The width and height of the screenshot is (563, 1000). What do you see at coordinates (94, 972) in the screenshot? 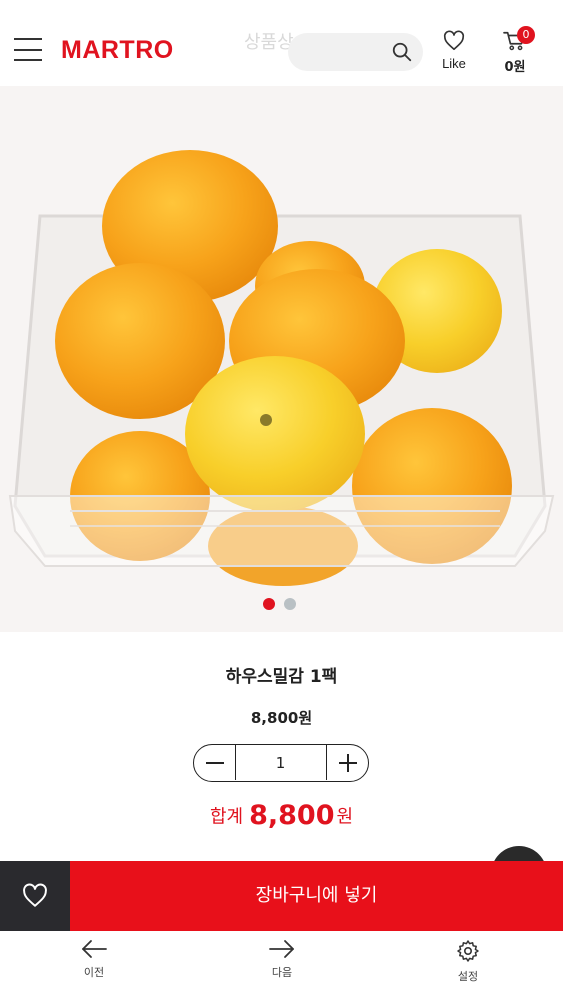
I see `back-label: 이전` at bounding box center [94, 972].